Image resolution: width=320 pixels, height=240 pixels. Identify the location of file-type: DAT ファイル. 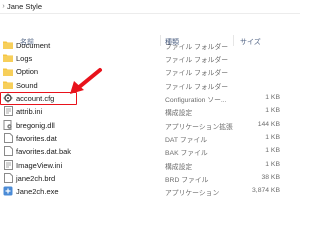
(186, 140).